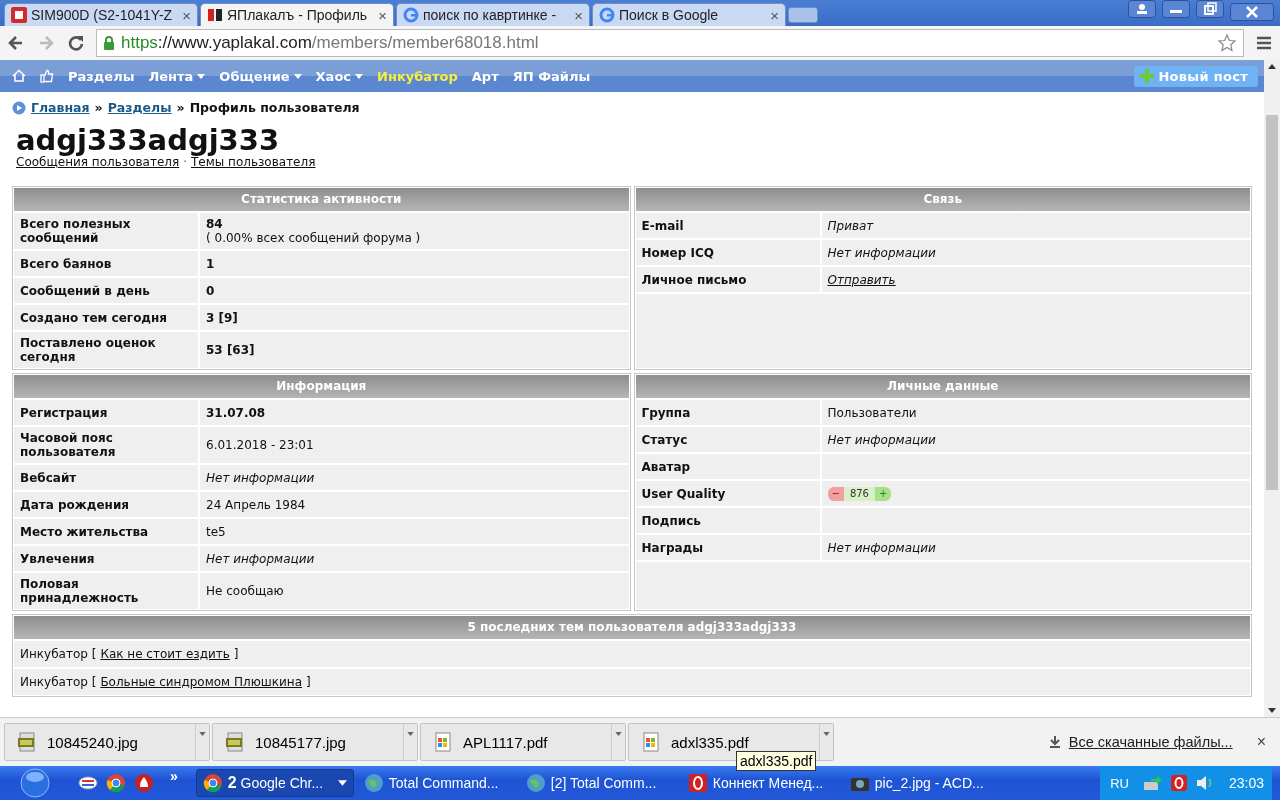  What do you see at coordinates (216, 531) in the screenshot?
I see `field-value: te5` at bounding box center [216, 531].